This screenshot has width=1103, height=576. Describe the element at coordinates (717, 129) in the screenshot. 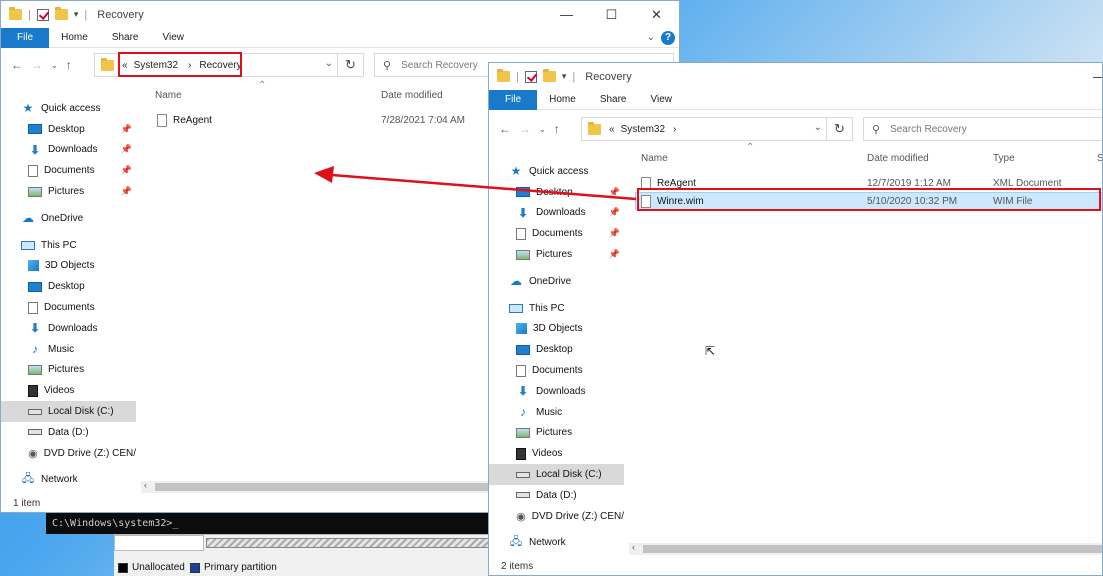

I see `address-bar: « System32 › ⌄ ↻` at that location.